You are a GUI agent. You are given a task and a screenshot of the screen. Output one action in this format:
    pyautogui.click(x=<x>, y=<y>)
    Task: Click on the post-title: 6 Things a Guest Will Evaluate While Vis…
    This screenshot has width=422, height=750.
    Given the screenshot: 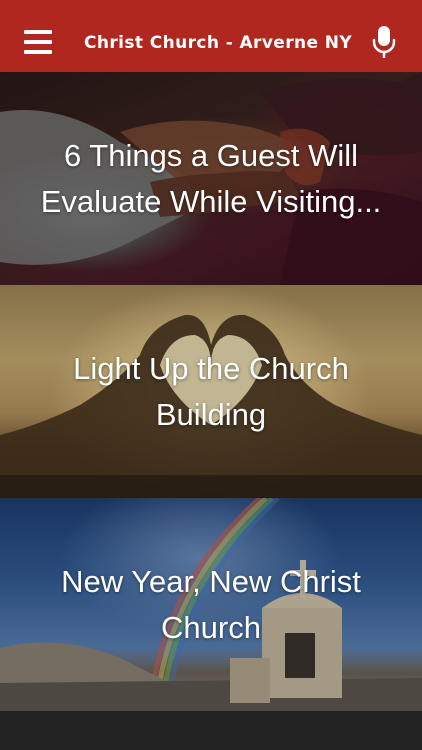 What is the action you would take?
    pyautogui.click(x=211, y=178)
    